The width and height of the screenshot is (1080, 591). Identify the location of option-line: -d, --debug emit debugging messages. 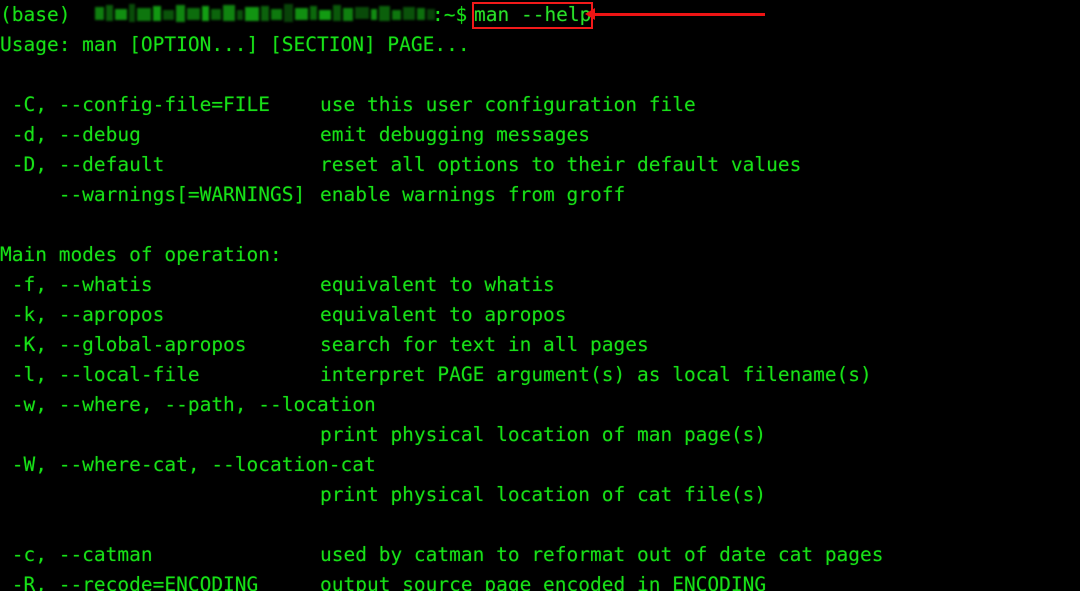
(540, 135).